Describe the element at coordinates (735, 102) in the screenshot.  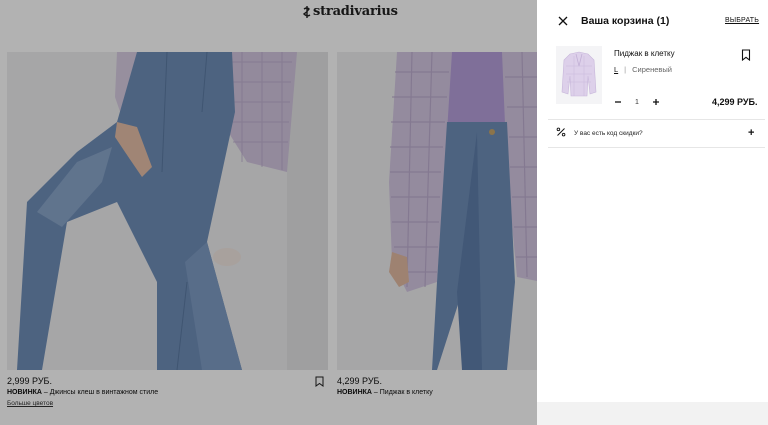
I see `cart-item-price: 4,299 РУБ.` at that location.